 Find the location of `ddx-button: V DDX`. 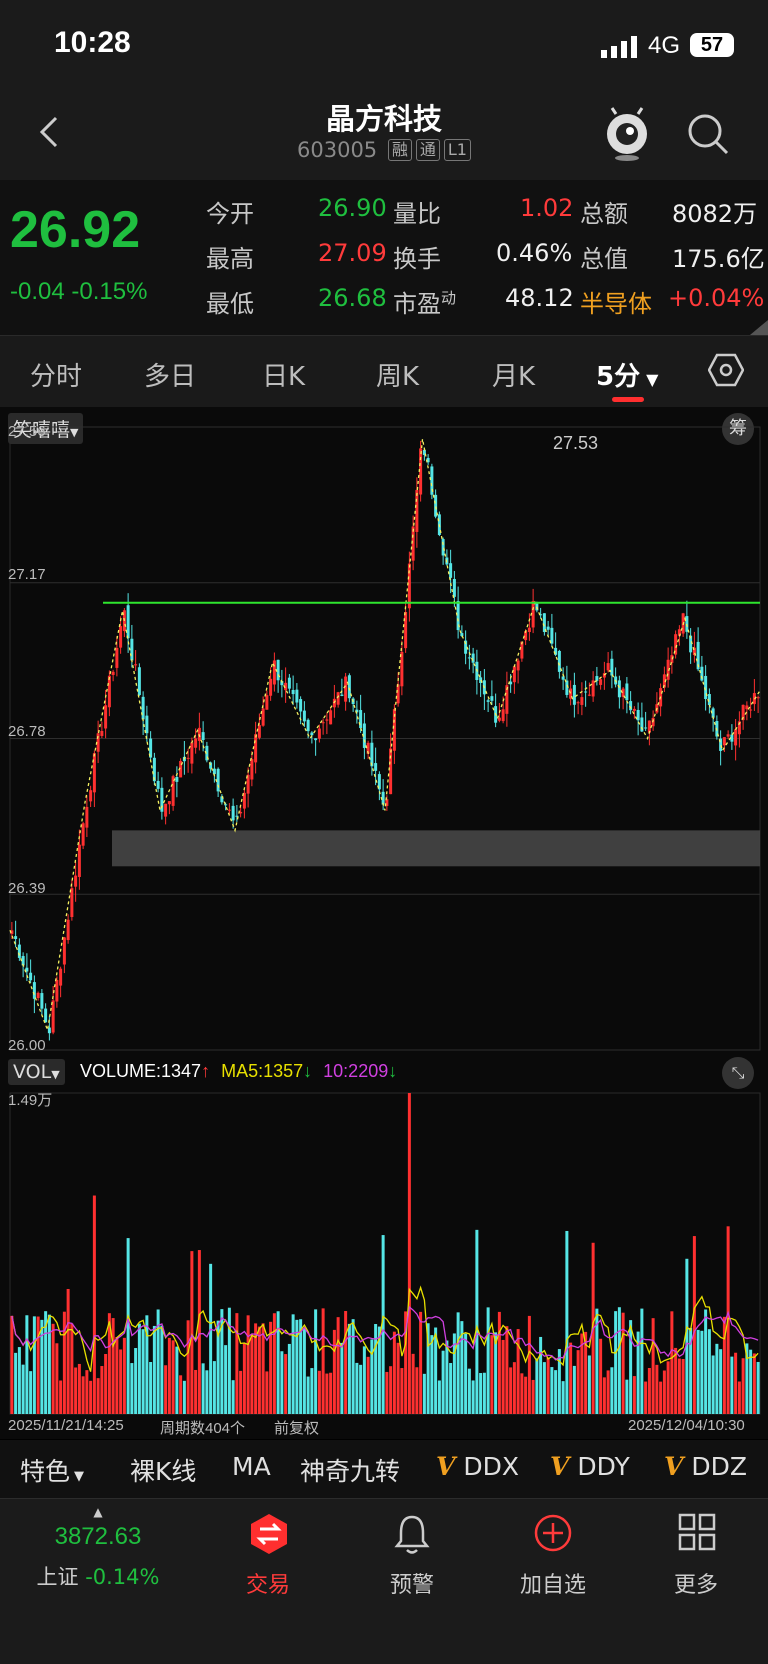

ddx-button: V DDX is located at coordinates (477, 1466).